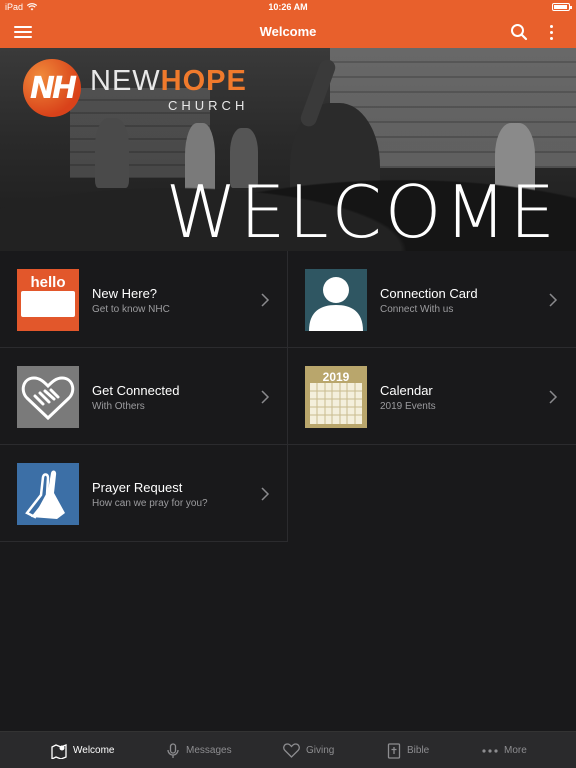 This screenshot has height=768, width=576. Describe the element at coordinates (562, 7) in the screenshot. I see `battery-icon` at that location.